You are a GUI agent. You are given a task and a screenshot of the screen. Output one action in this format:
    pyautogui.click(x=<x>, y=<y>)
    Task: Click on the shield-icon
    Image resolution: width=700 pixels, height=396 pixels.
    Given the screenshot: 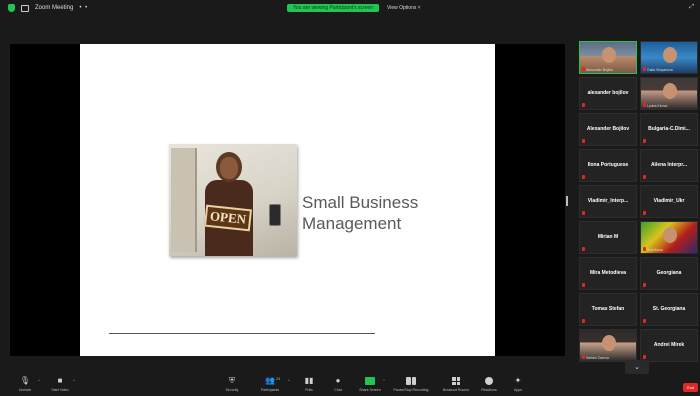 What is the action you would take?
    pyautogui.click(x=11, y=8)
    